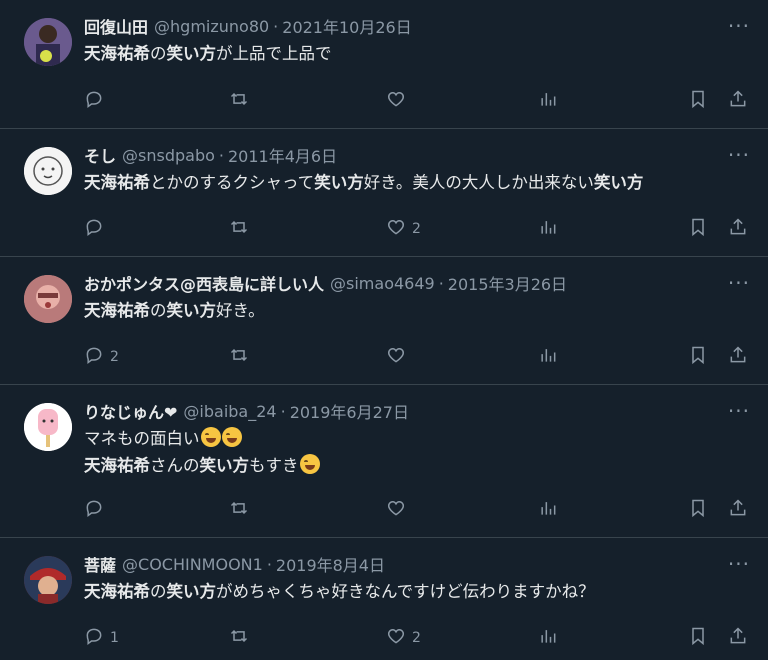 The image size is (768, 660). Describe the element at coordinates (100, 564) in the screenshot. I see `display-name: 菩薩` at that location.